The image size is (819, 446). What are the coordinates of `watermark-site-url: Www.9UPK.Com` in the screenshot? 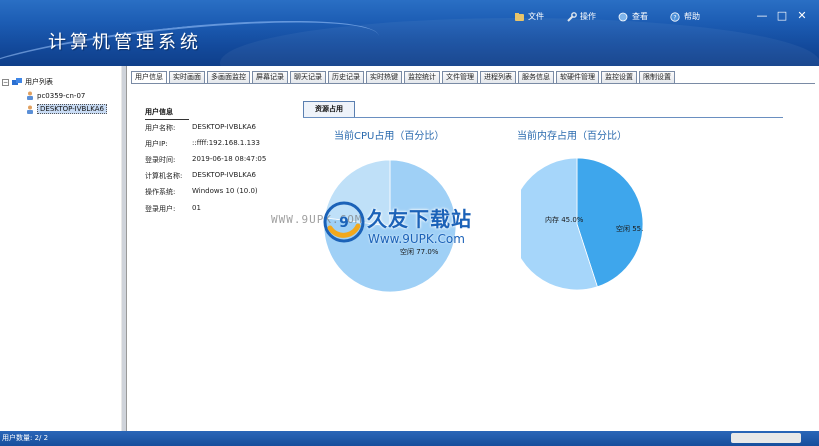 It's located at (416, 239).